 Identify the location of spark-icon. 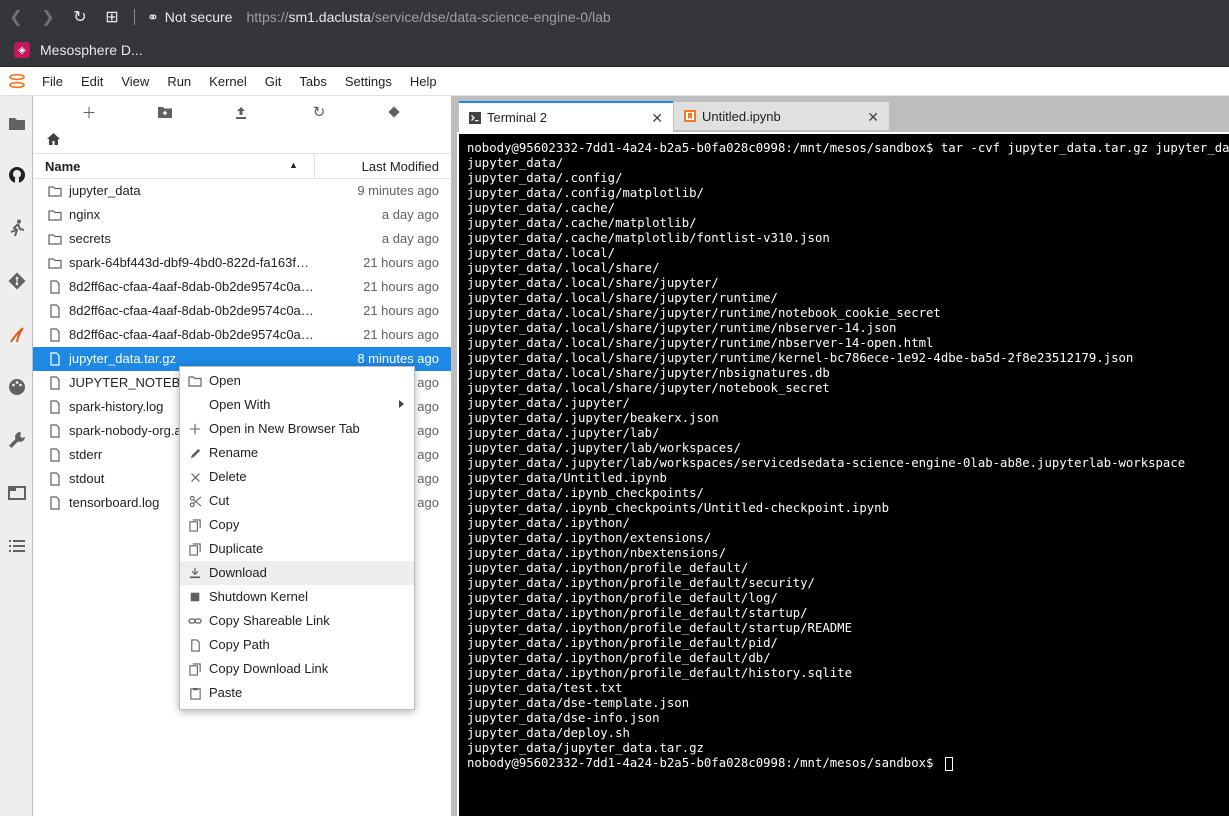
(16, 335).